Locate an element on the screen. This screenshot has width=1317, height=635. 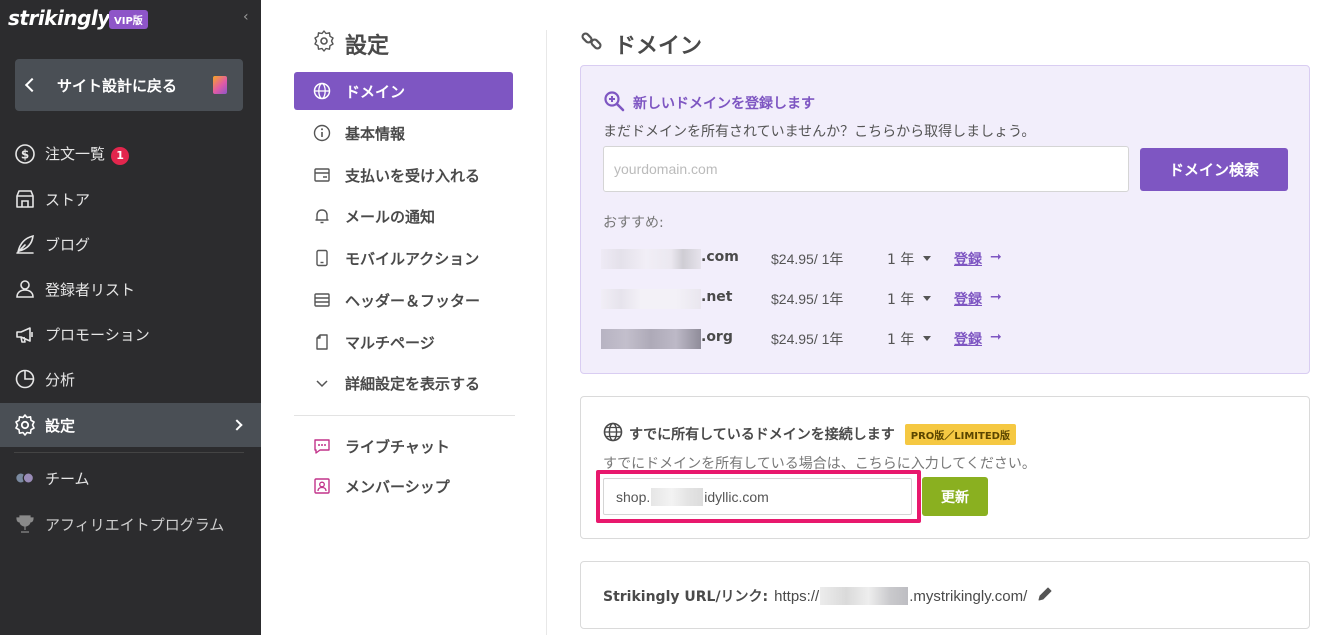
feather-pen-icon is located at coordinates (25, 244).